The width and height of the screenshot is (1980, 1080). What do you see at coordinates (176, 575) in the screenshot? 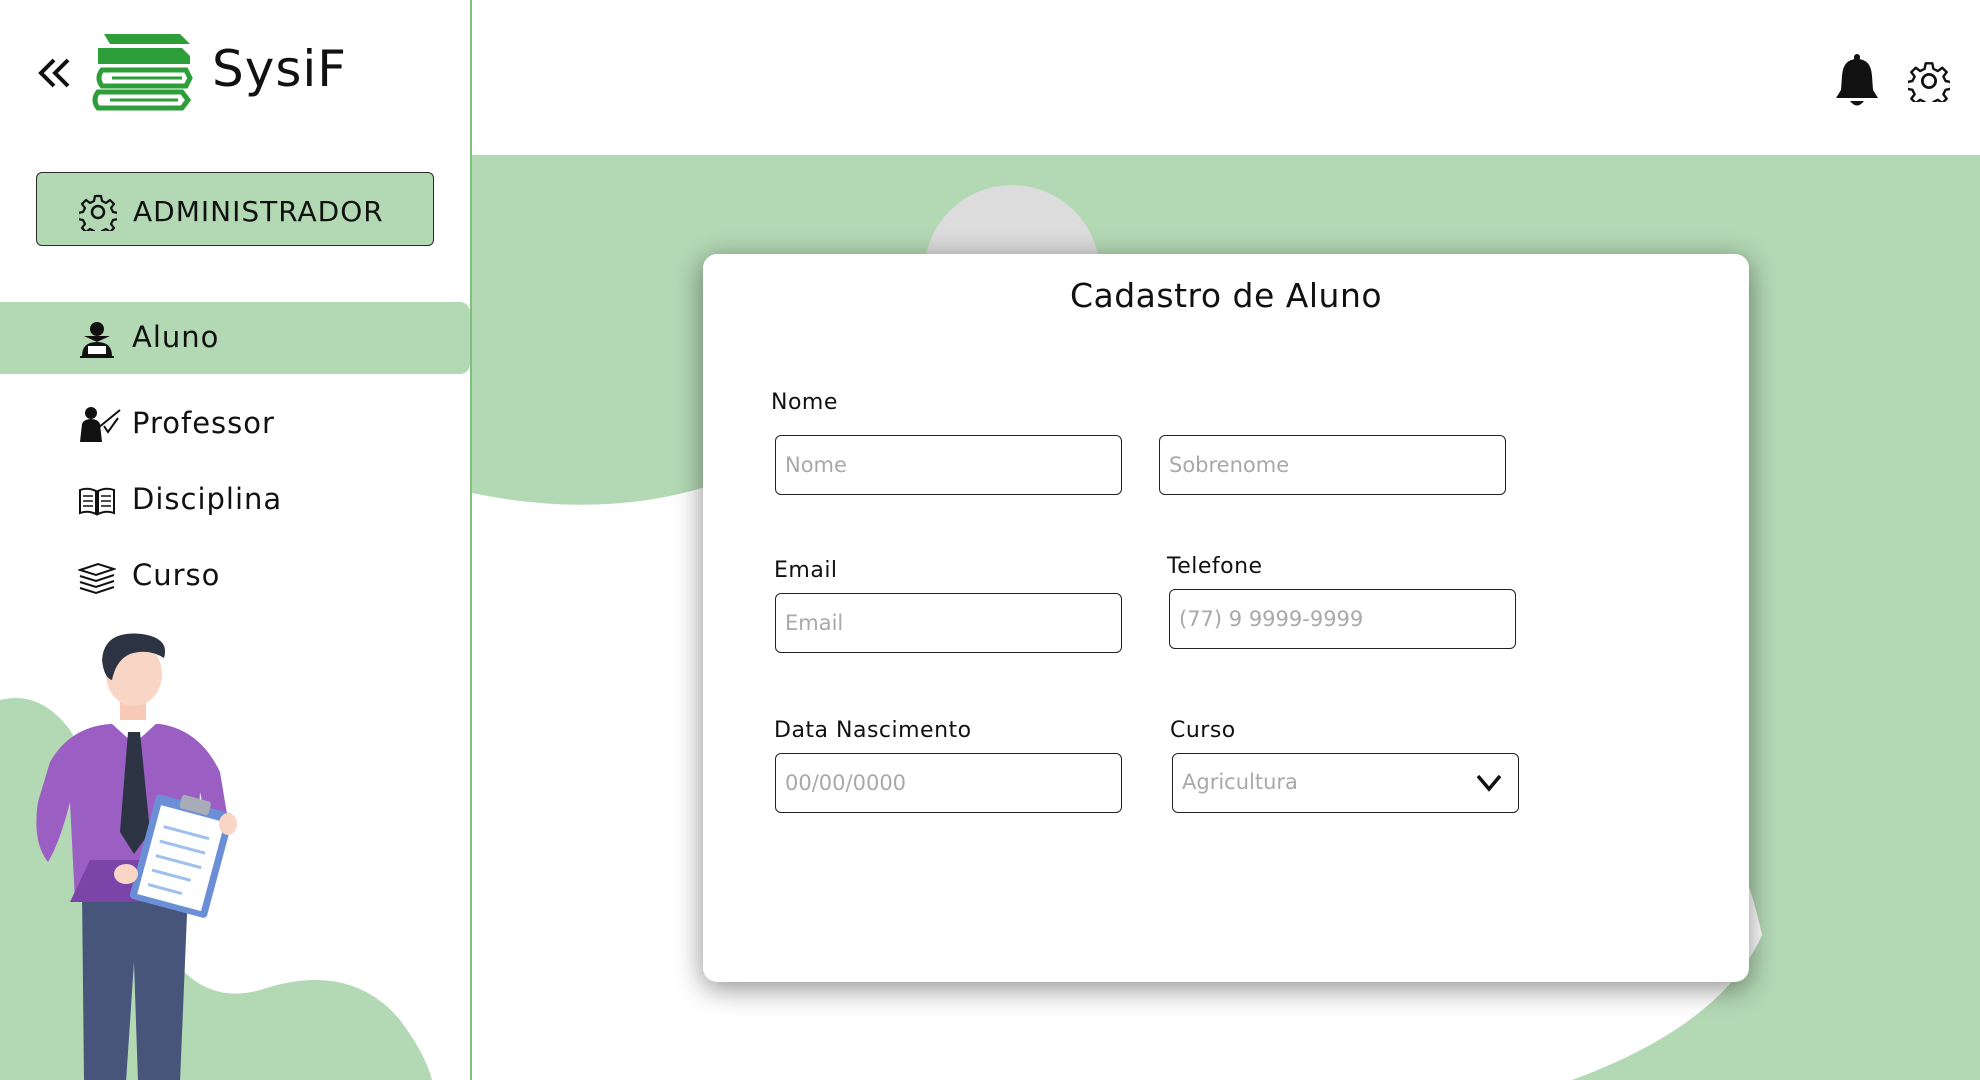
I see `sidebar-item-label: Curso` at bounding box center [176, 575].